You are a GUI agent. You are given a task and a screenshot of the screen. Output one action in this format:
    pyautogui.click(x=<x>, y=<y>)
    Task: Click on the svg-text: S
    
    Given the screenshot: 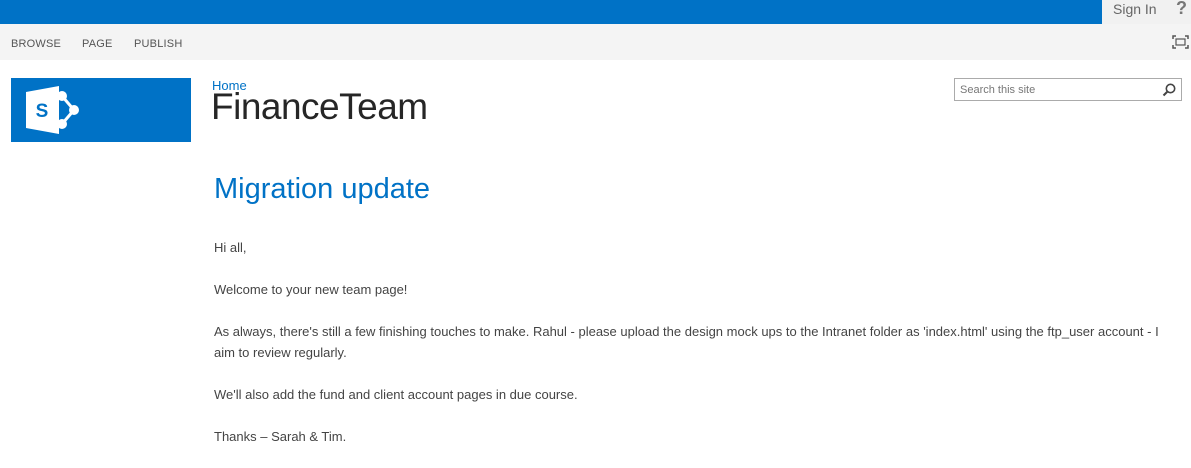 What is the action you would take?
    pyautogui.click(x=42, y=111)
    